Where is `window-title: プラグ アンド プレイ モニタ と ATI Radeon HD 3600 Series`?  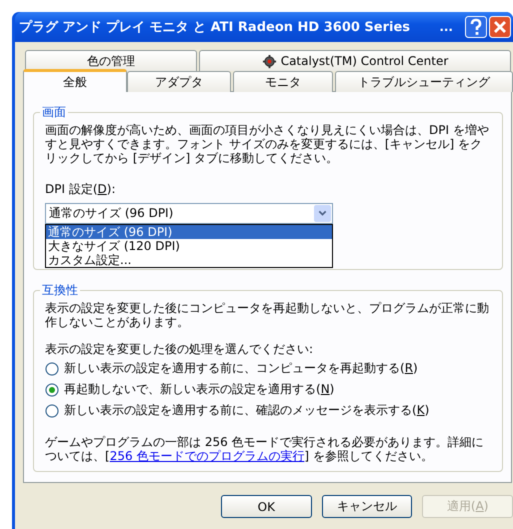 window-title: プラグ アンド プレイ モニタ と ATI Radeon HD 3600 Series is located at coordinates (214, 27).